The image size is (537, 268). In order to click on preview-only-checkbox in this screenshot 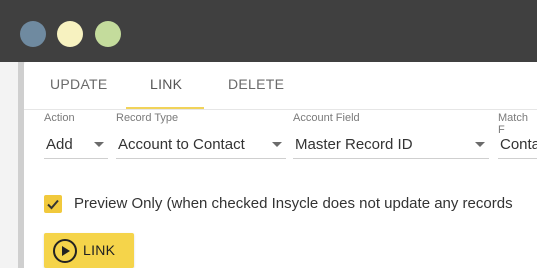, I will do `click(53, 204)`.